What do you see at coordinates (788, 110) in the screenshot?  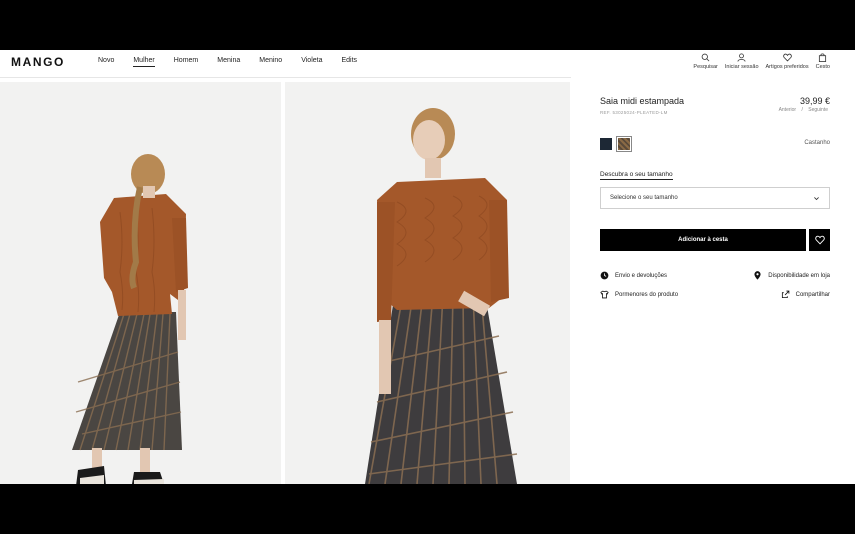 I see `breadcrumb-prev: Anterior` at bounding box center [788, 110].